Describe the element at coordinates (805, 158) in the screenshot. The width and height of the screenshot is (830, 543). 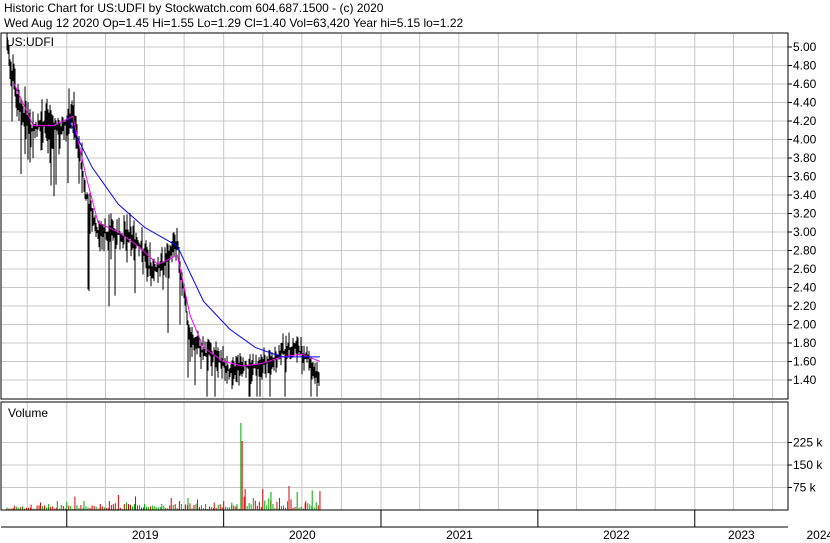
I see `price-tick-label: 3.80` at that location.